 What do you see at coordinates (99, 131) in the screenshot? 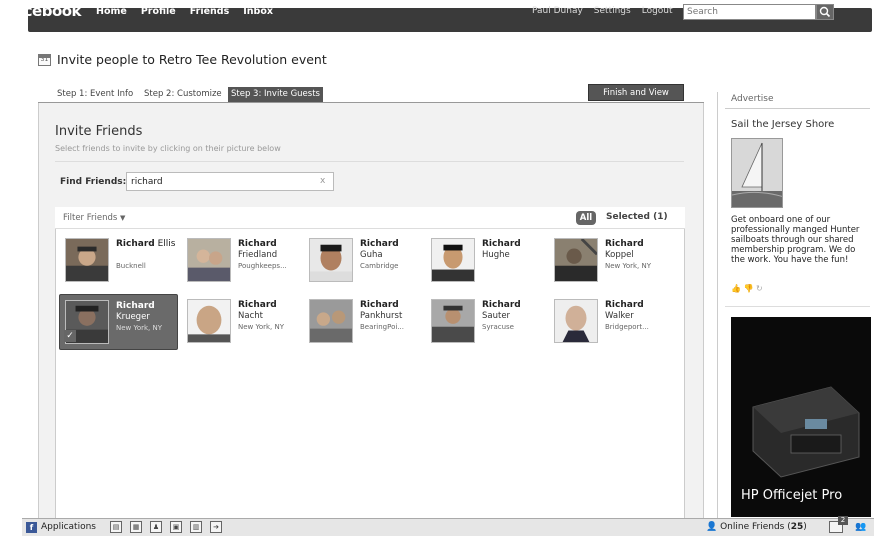
I see `invite-friends-title: Invite Friends` at bounding box center [99, 131].